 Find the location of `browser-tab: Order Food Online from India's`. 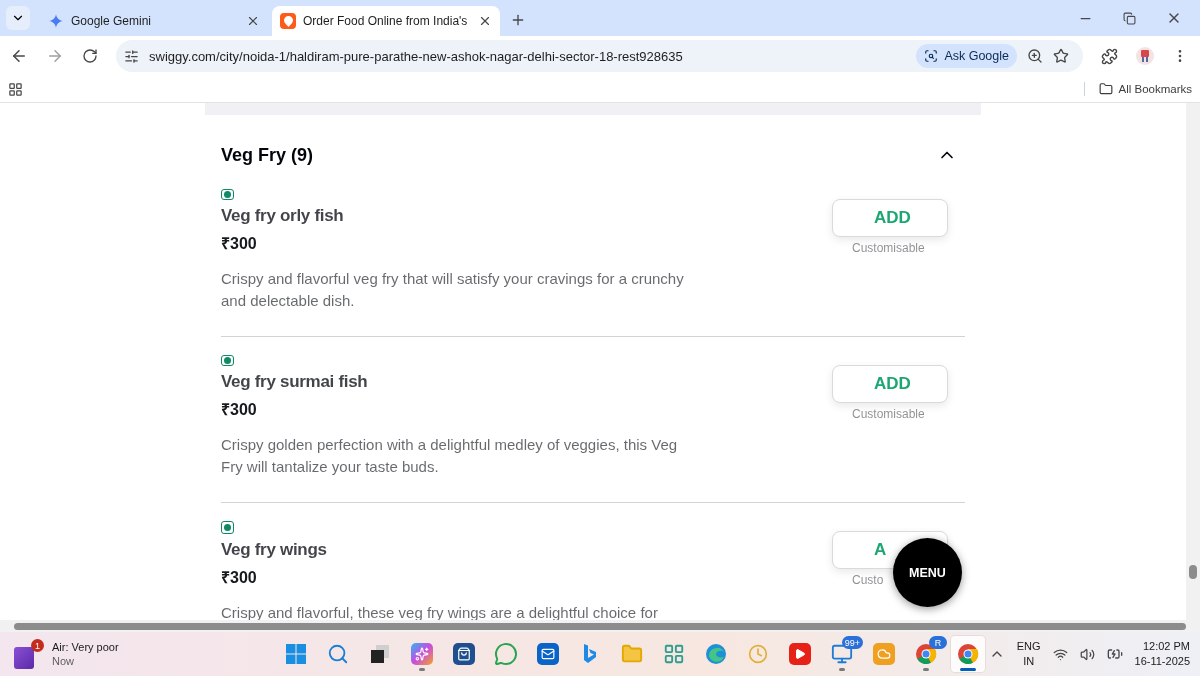

browser-tab: Order Food Online from India's is located at coordinates (386, 21).